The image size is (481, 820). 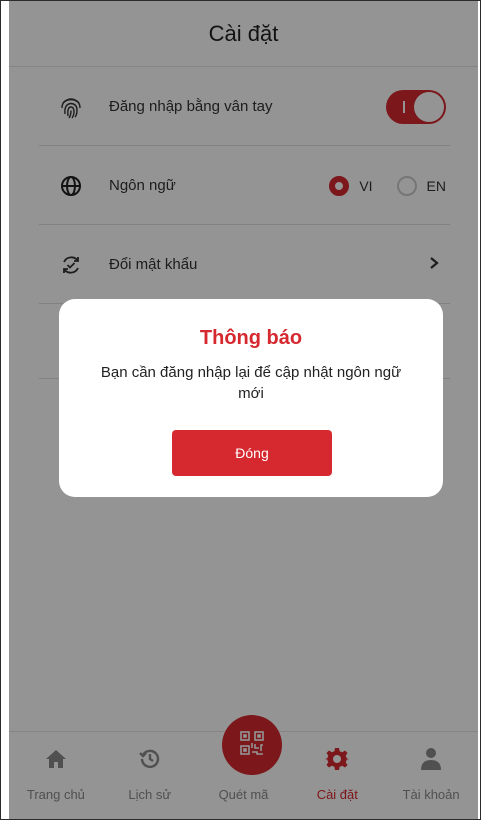 What do you see at coordinates (252, 453) in the screenshot?
I see `close-button: Đóng` at bounding box center [252, 453].